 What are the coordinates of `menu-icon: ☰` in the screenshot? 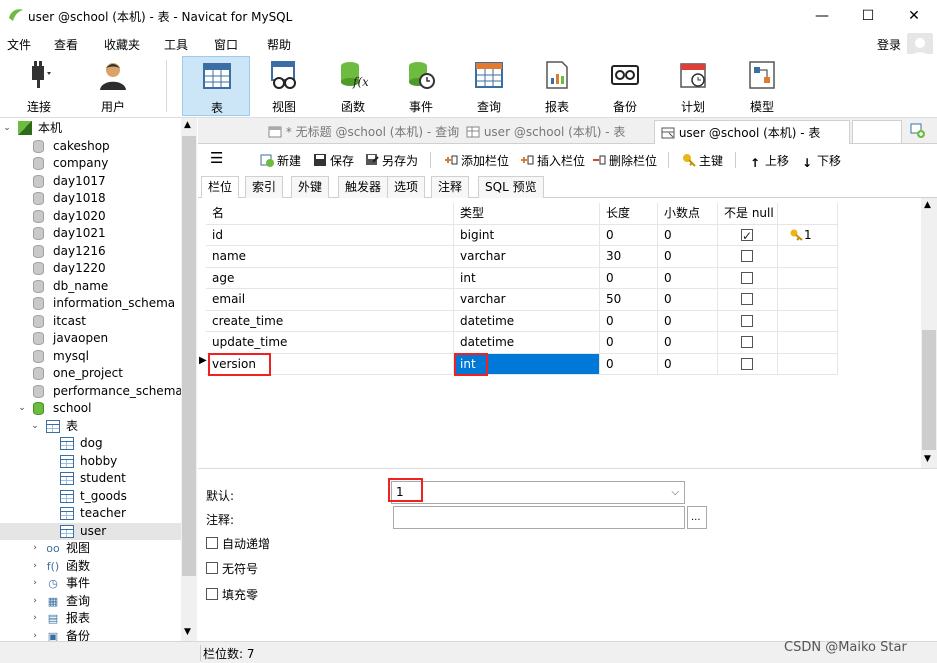 It's located at (216, 158).